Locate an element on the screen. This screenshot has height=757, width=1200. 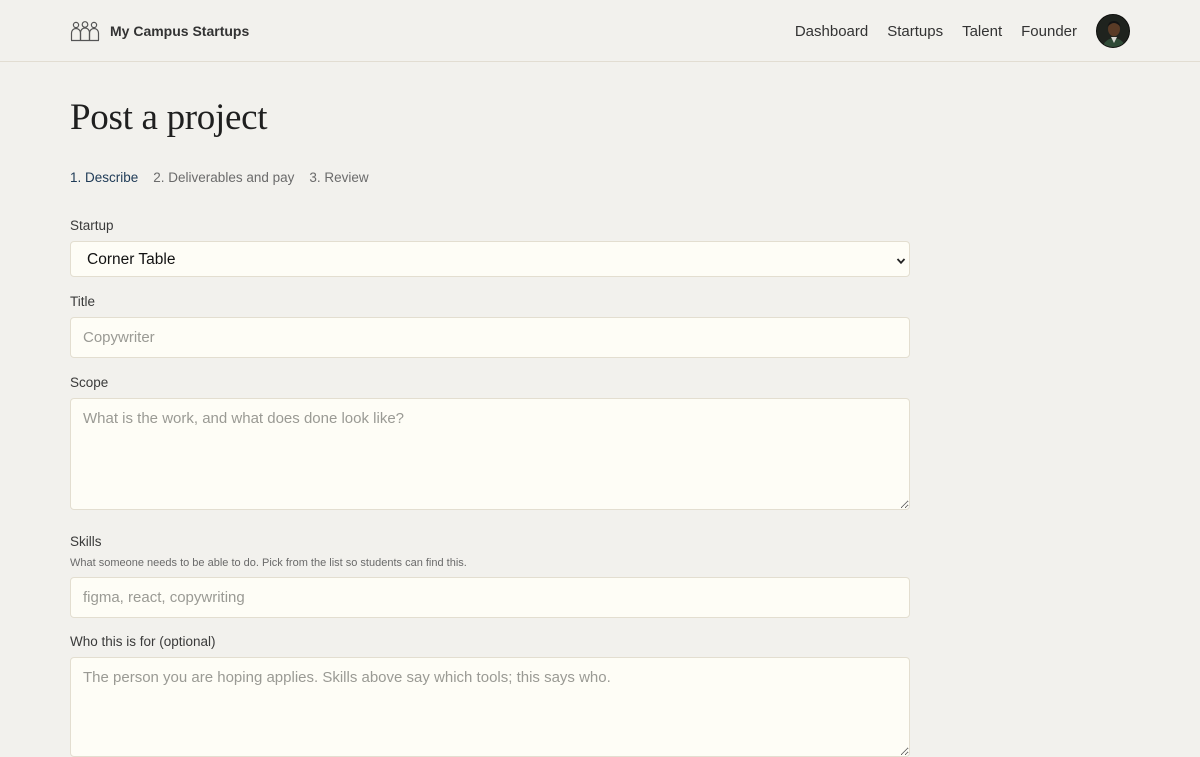
audience-textarea is located at coordinates (490, 707).